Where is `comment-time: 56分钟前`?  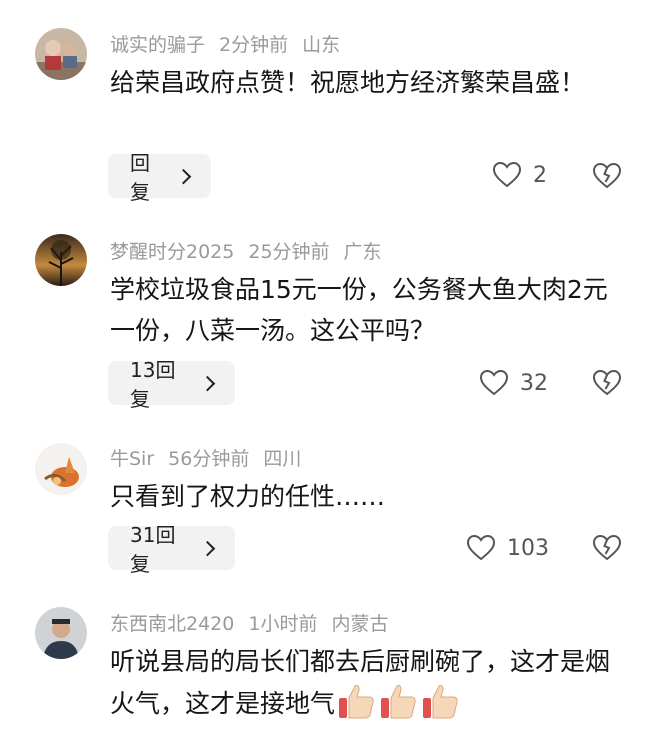 comment-time: 56分钟前 is located at coordinates (209, 459).